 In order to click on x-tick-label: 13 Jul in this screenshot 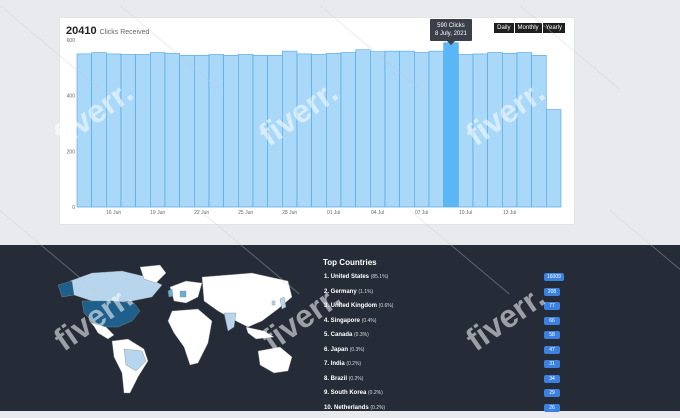, I will do `click(509, 213)`.